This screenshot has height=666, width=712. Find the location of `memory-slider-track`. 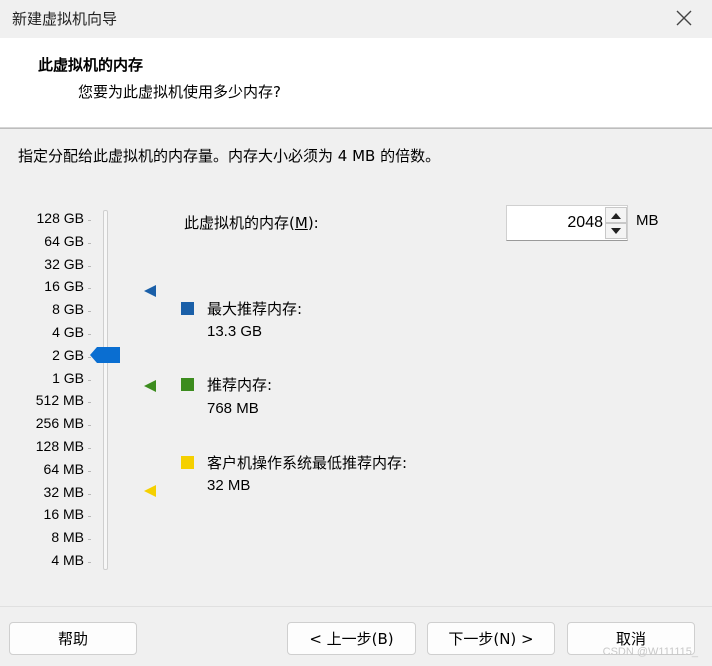

memory-slider-track is located at coordinates (105, 390).